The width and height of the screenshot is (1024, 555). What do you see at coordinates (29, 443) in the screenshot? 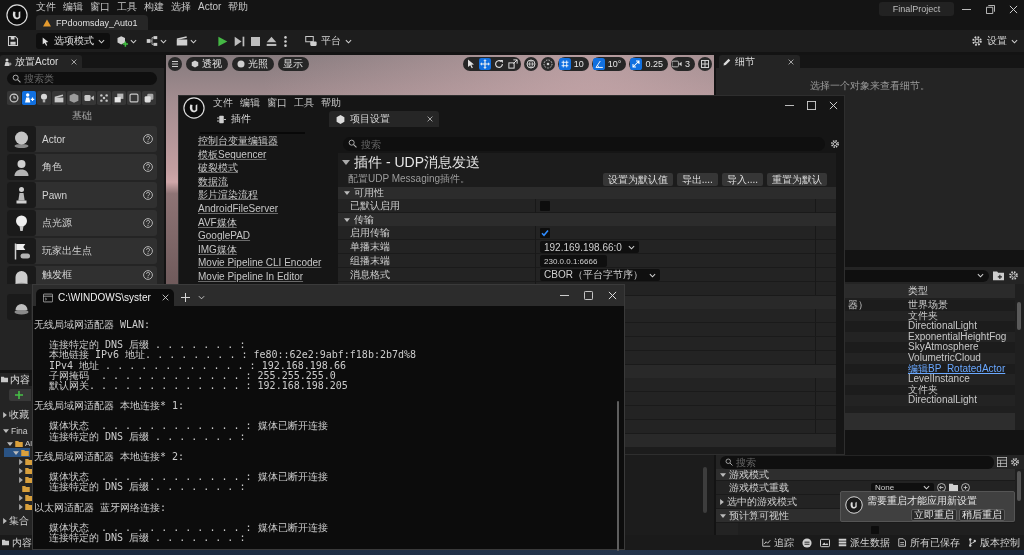
I see `folder-name: Al` at bounding box center [29, 443].